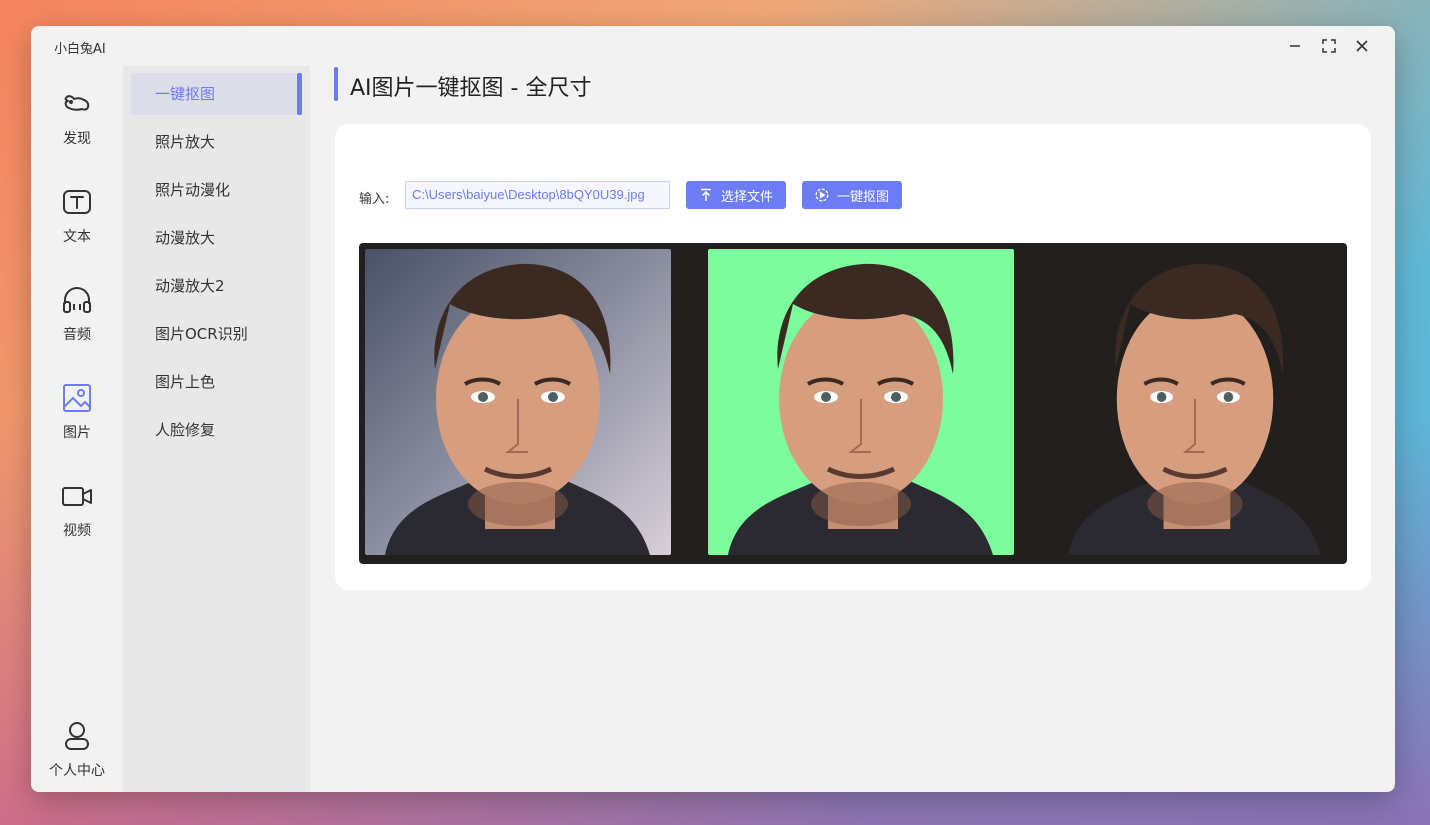  What do you see at coordinates (705, 194) in the screenshot?
I see `upload-icon` at bounding box center [705, 194].